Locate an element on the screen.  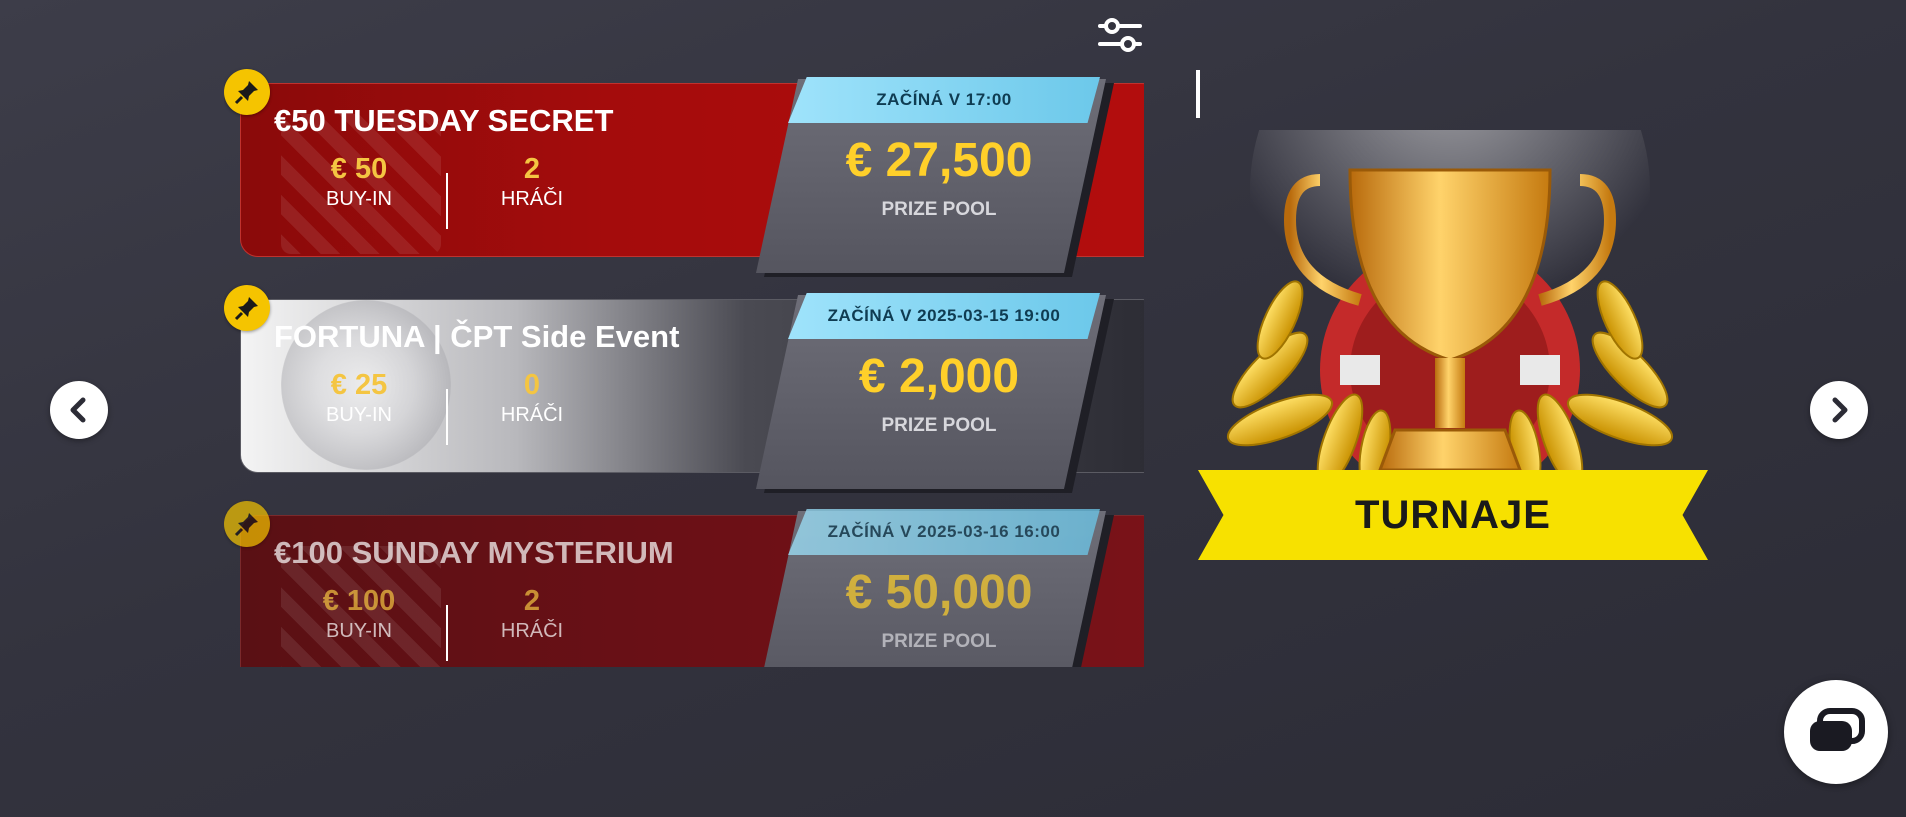
start-time-badge: ZAČÍNÁ V 17:00 is located at coordinates (944, 100).